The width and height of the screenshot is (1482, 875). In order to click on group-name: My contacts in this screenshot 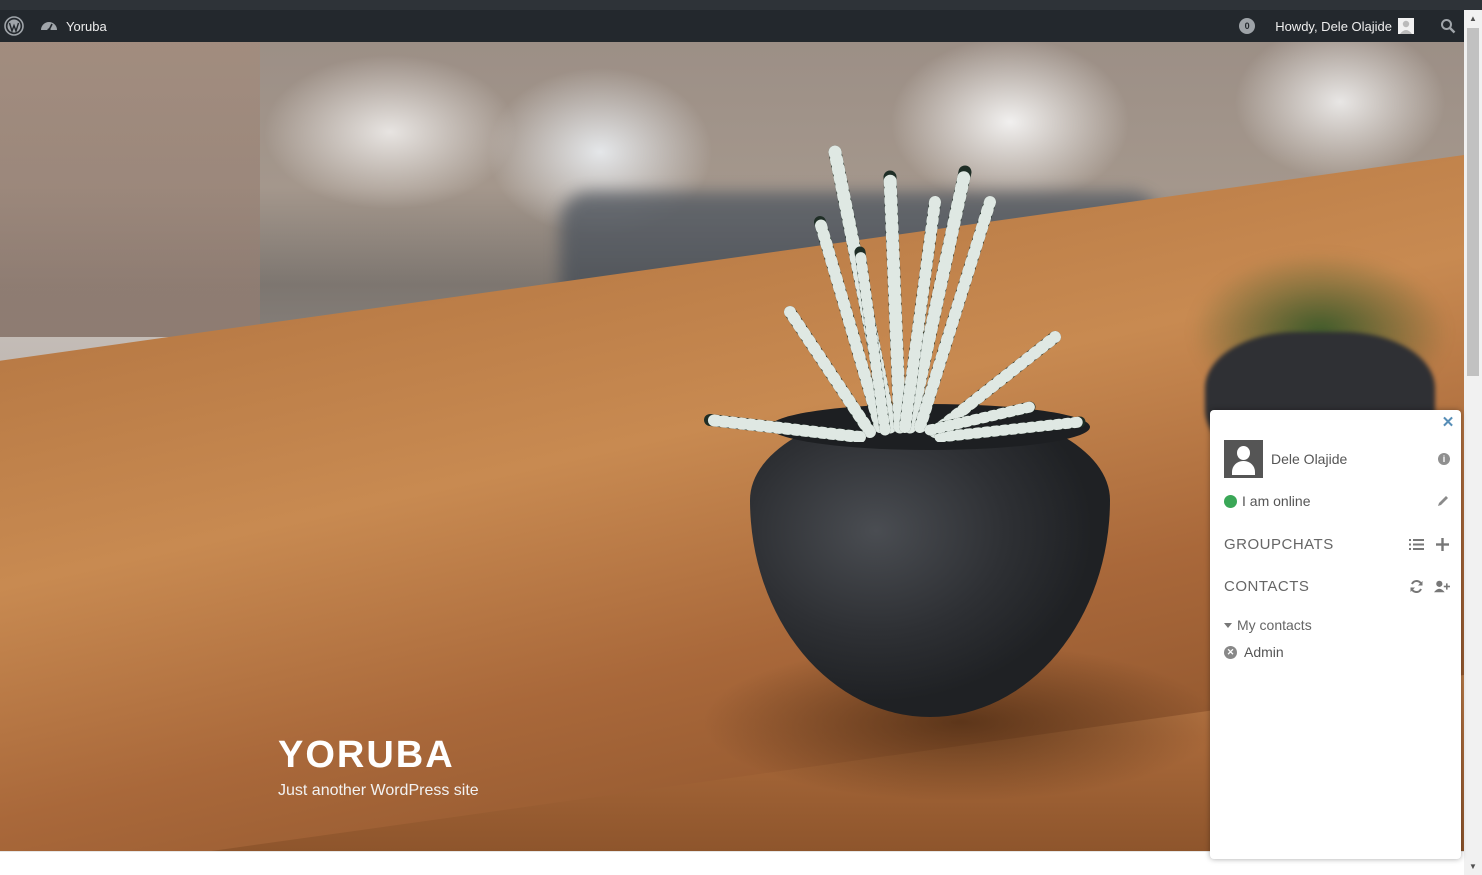, I will do `click(1274, 625)`.